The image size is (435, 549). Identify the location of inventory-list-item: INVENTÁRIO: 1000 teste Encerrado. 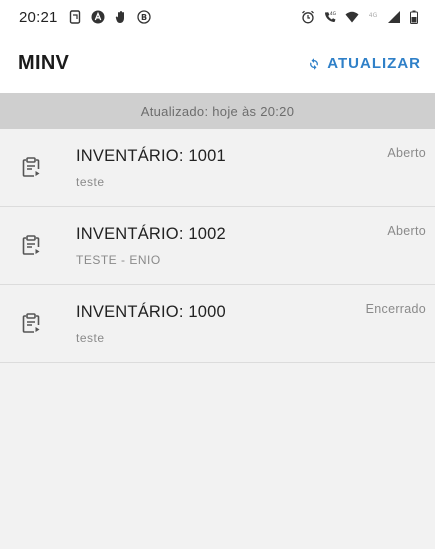
(217, 324).